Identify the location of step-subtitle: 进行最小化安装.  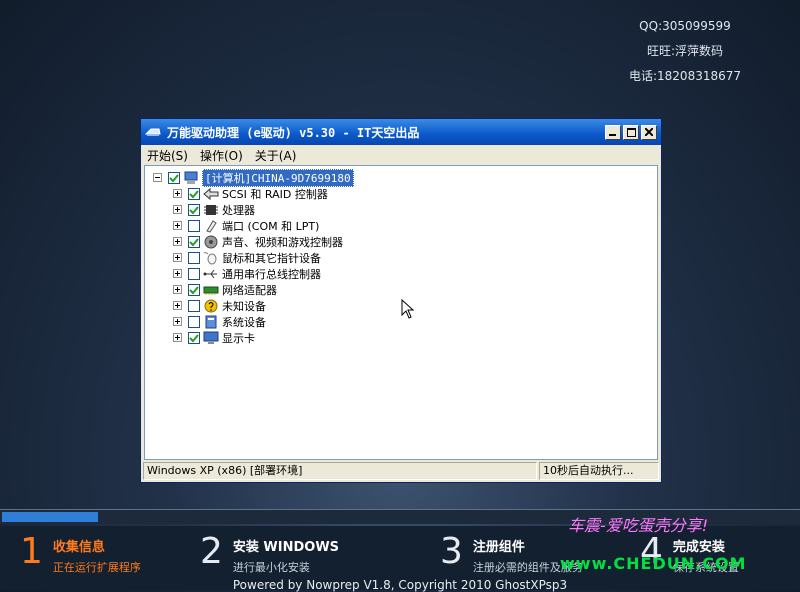
(271, 567).